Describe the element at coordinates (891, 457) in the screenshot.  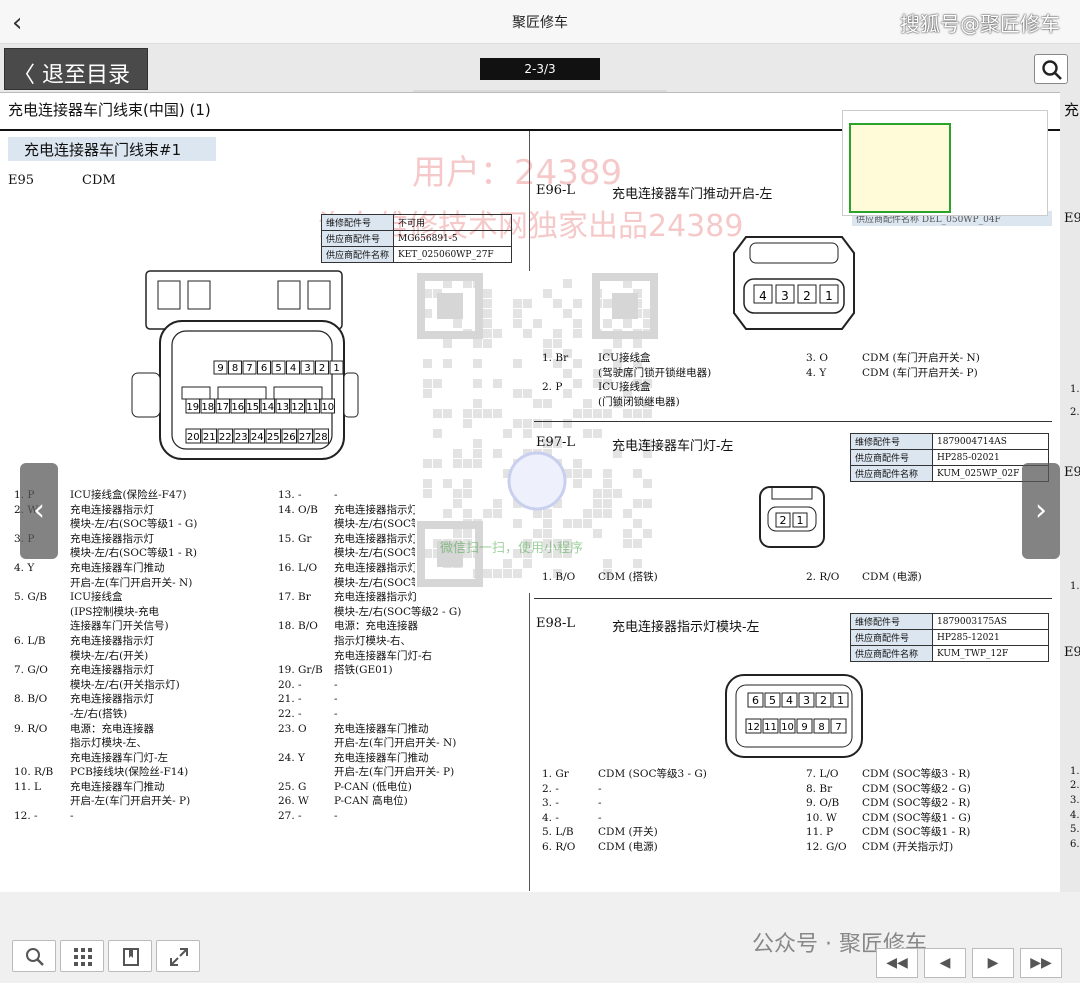
I see `info-key: 供应商配件号` at that location.